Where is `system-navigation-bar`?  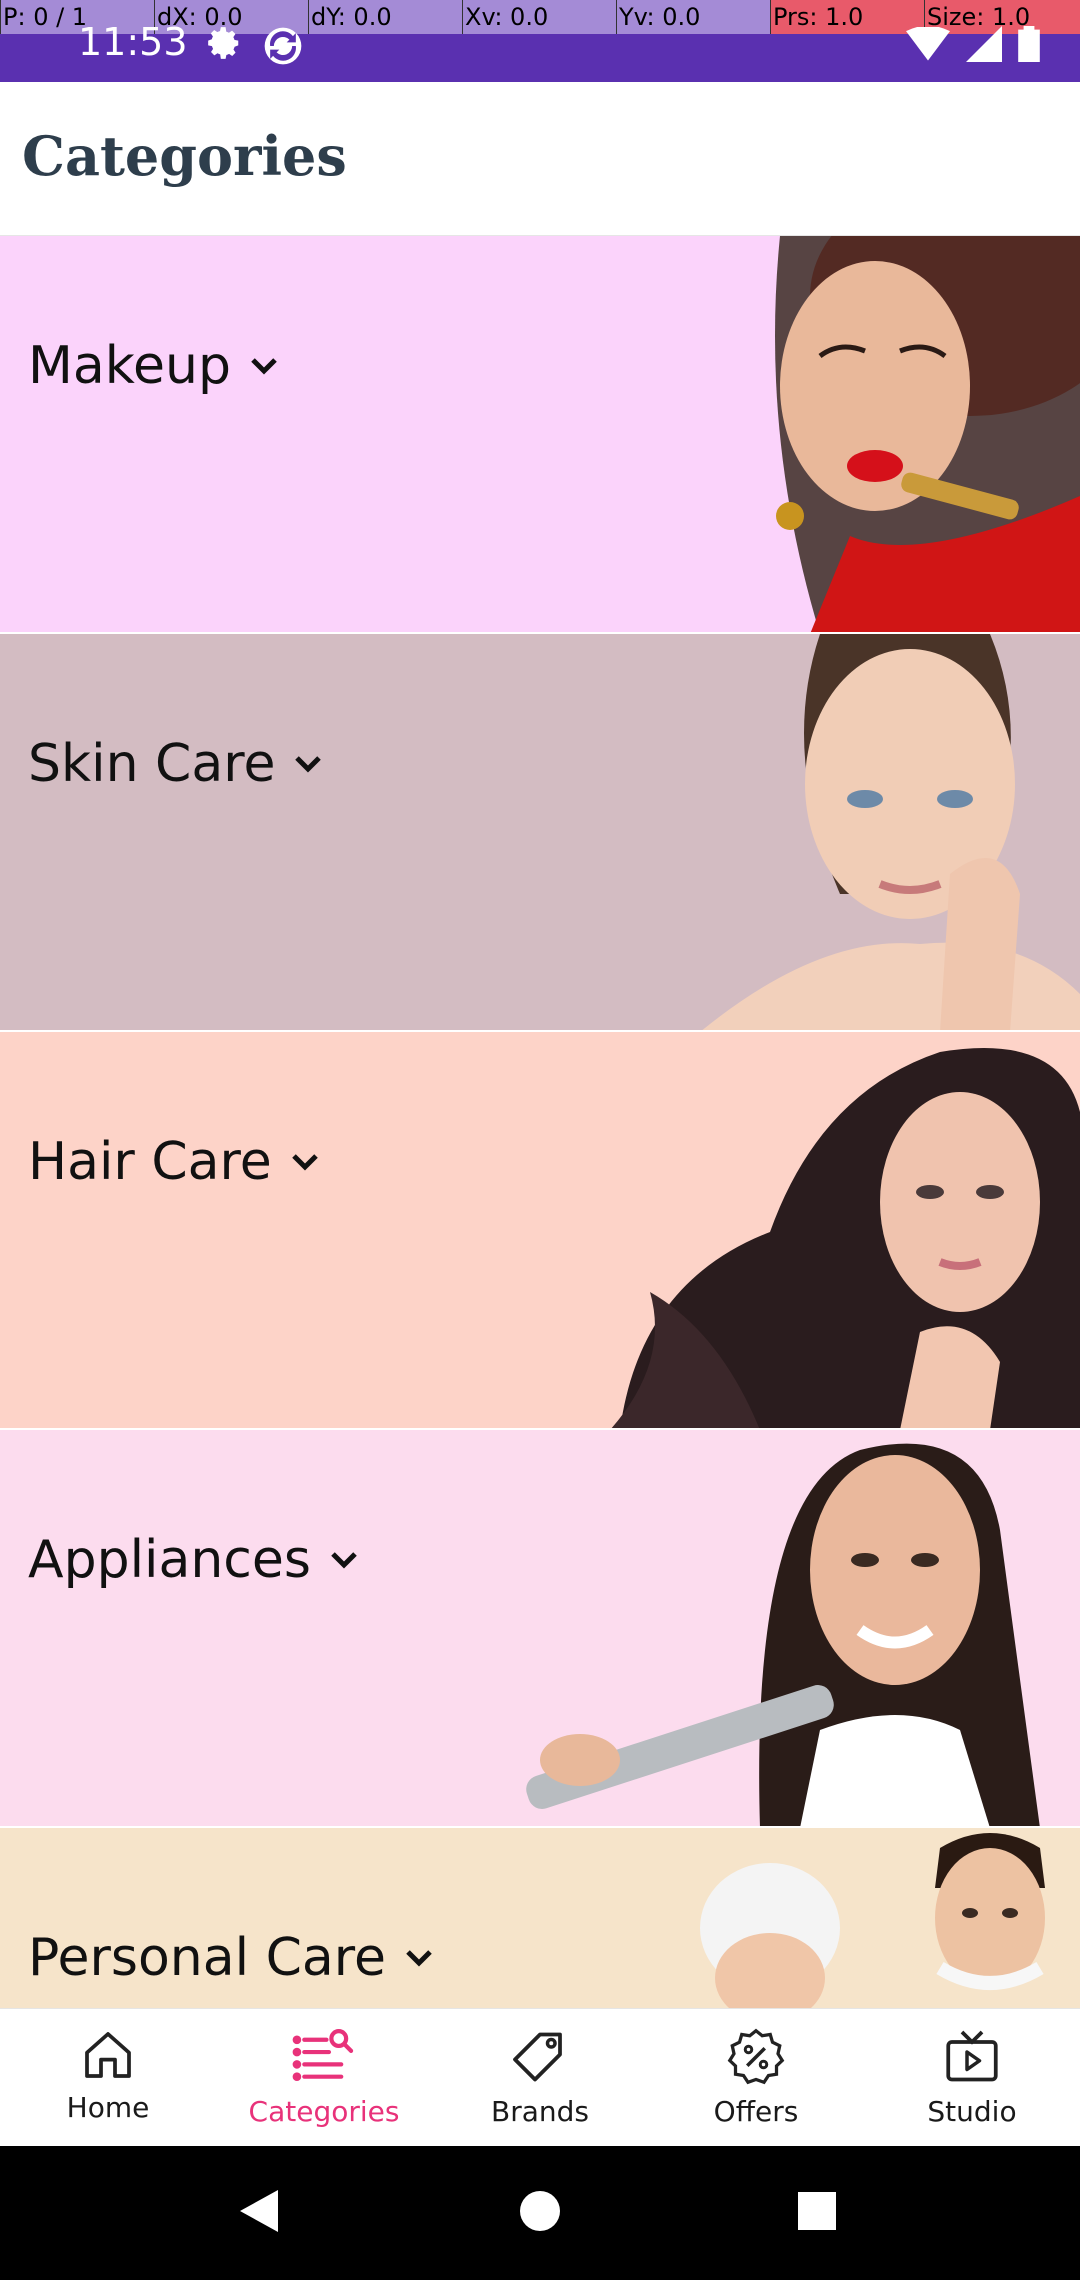
system-navigation-bar is located at coordinates (540, 2213).